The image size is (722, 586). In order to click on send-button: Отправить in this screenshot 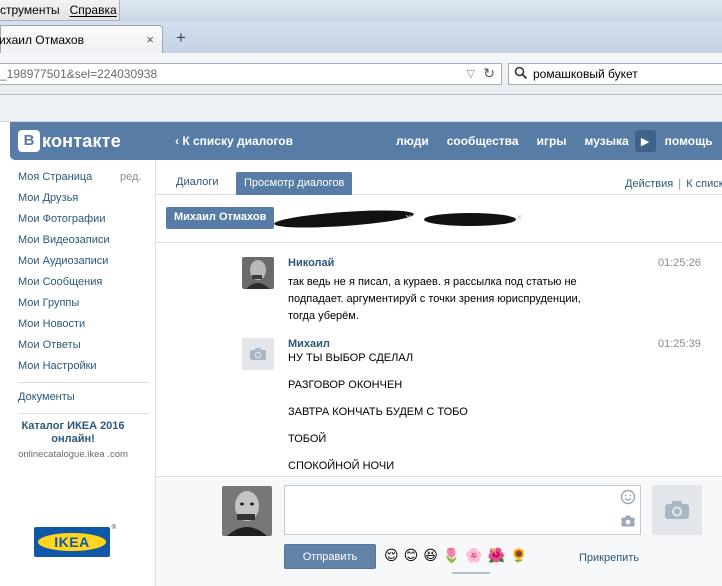, I will do `click(330, 556)`.